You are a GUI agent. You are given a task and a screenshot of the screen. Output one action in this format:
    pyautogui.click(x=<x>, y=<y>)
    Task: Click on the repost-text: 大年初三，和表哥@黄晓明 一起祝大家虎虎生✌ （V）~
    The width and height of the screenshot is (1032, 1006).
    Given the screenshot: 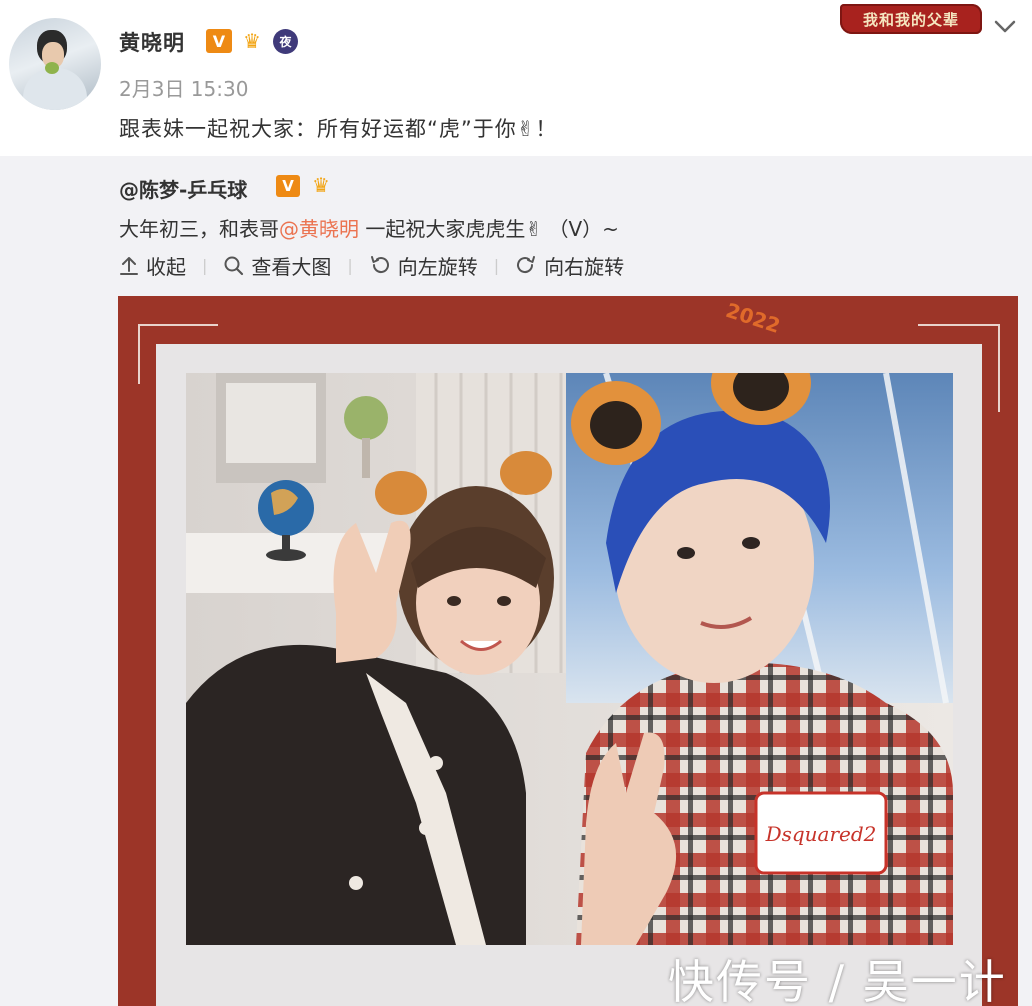 What is the action you would take?
    pyautogui.click(x=369, y=227)
    